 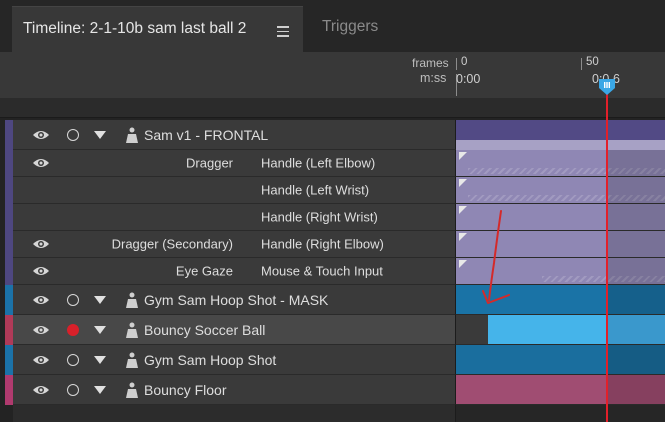 What do you see at coordinates (464, 62) in the screenshot?
I see `frame-tick-label-0: 0` at bounding box center [464, 62].